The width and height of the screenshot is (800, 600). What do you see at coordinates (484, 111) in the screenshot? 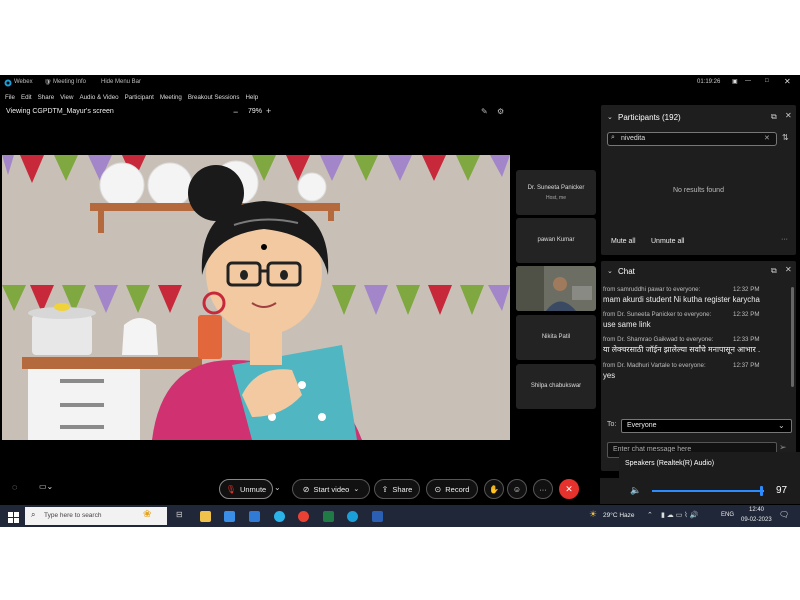
I see `annotate-icon: ✎` at bounding box center [484, 111].